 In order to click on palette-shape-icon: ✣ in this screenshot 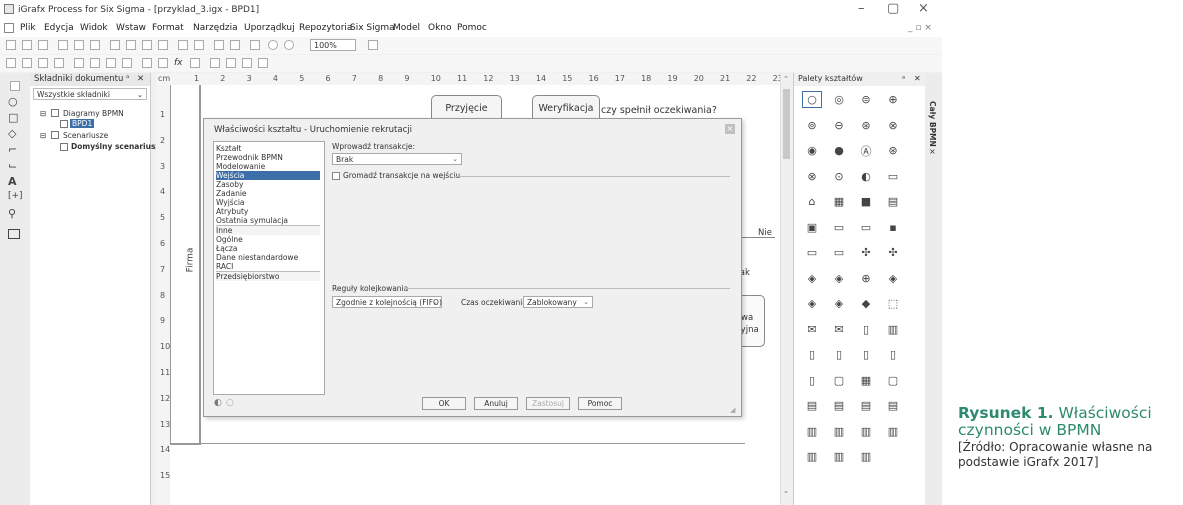, I will do `click(893, 252)`.